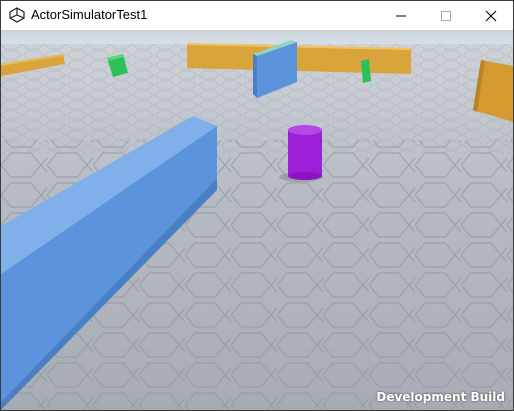 Image resolution: width=514 pixels, height=411 pixels. I want to click on unity-logo-icon, so click(17, 15).